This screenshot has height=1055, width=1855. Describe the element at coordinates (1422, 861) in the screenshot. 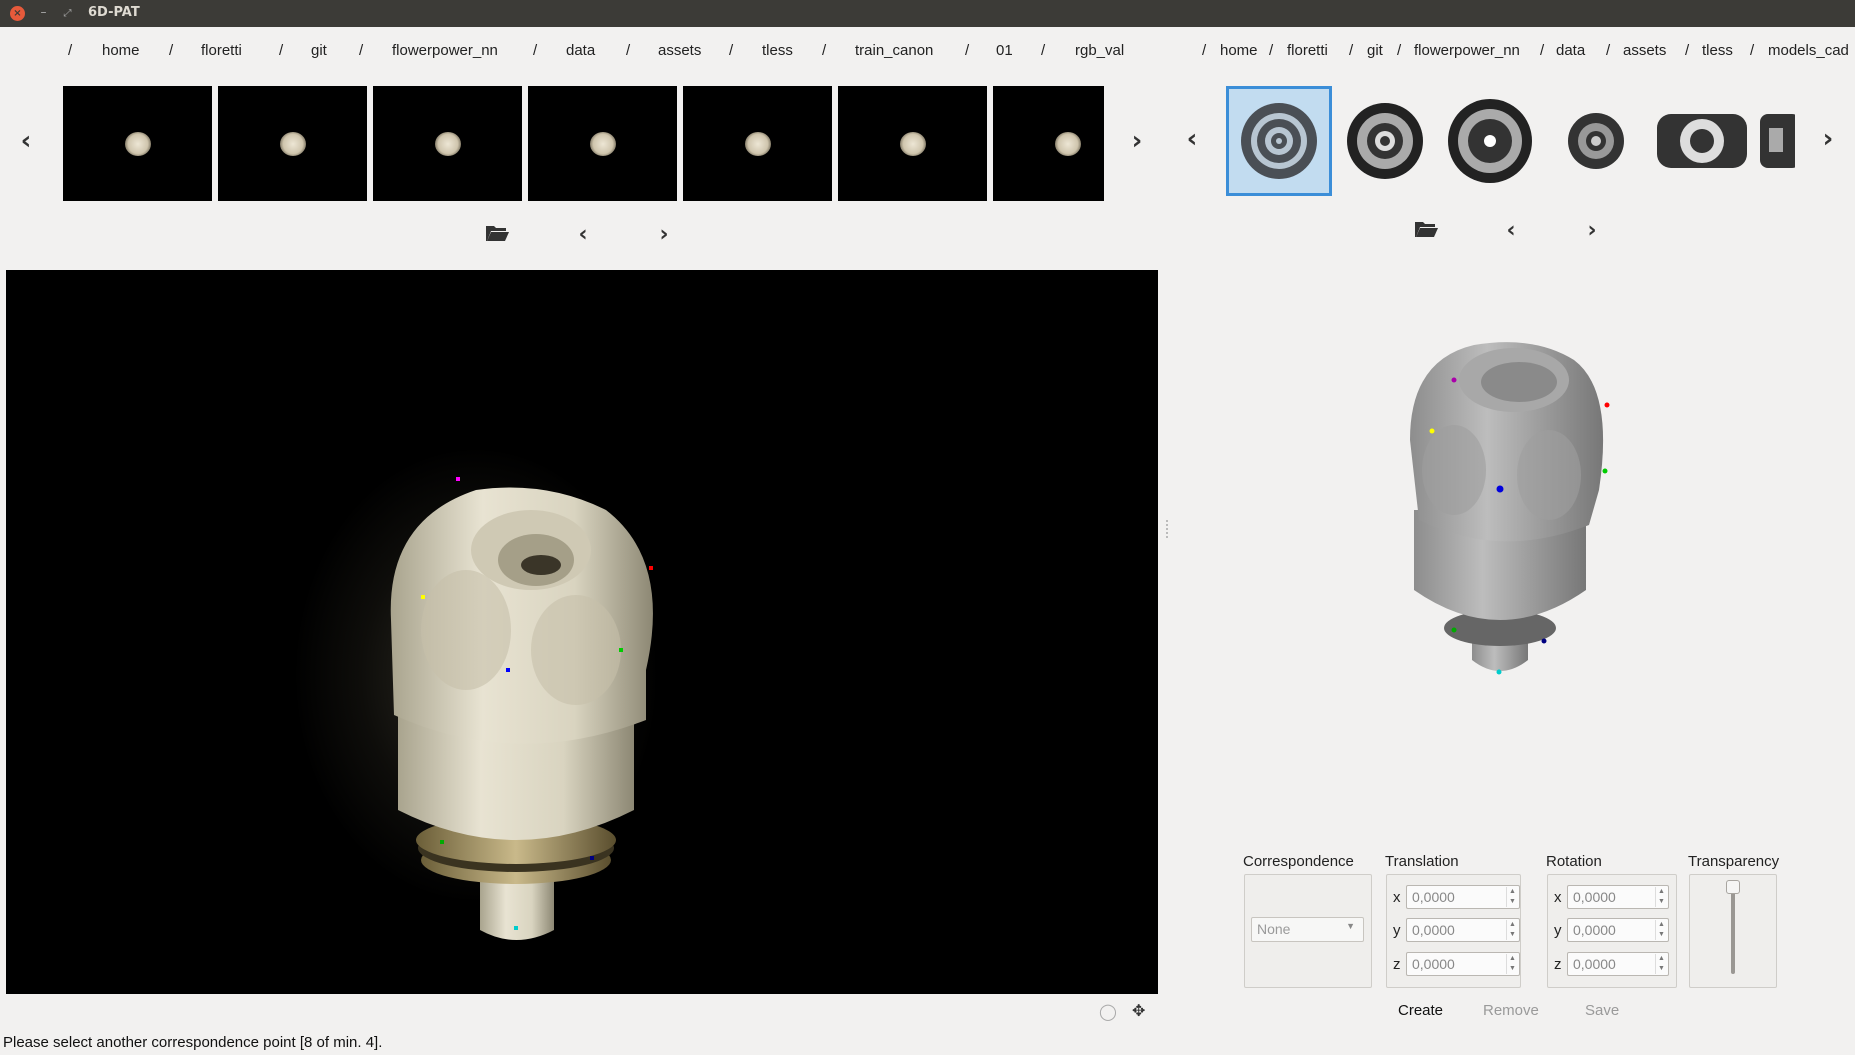

I see `translation-label: Translation` at that location.